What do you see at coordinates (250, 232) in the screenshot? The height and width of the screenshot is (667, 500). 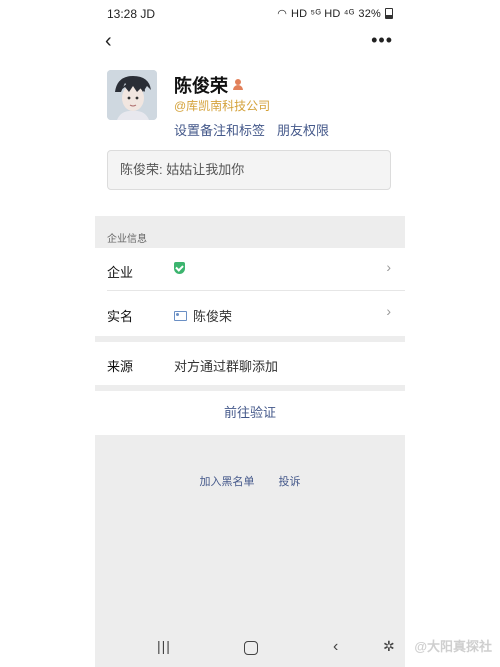 I see `enterprise-section-header: 企业信息` at bounding box center [250, 232].